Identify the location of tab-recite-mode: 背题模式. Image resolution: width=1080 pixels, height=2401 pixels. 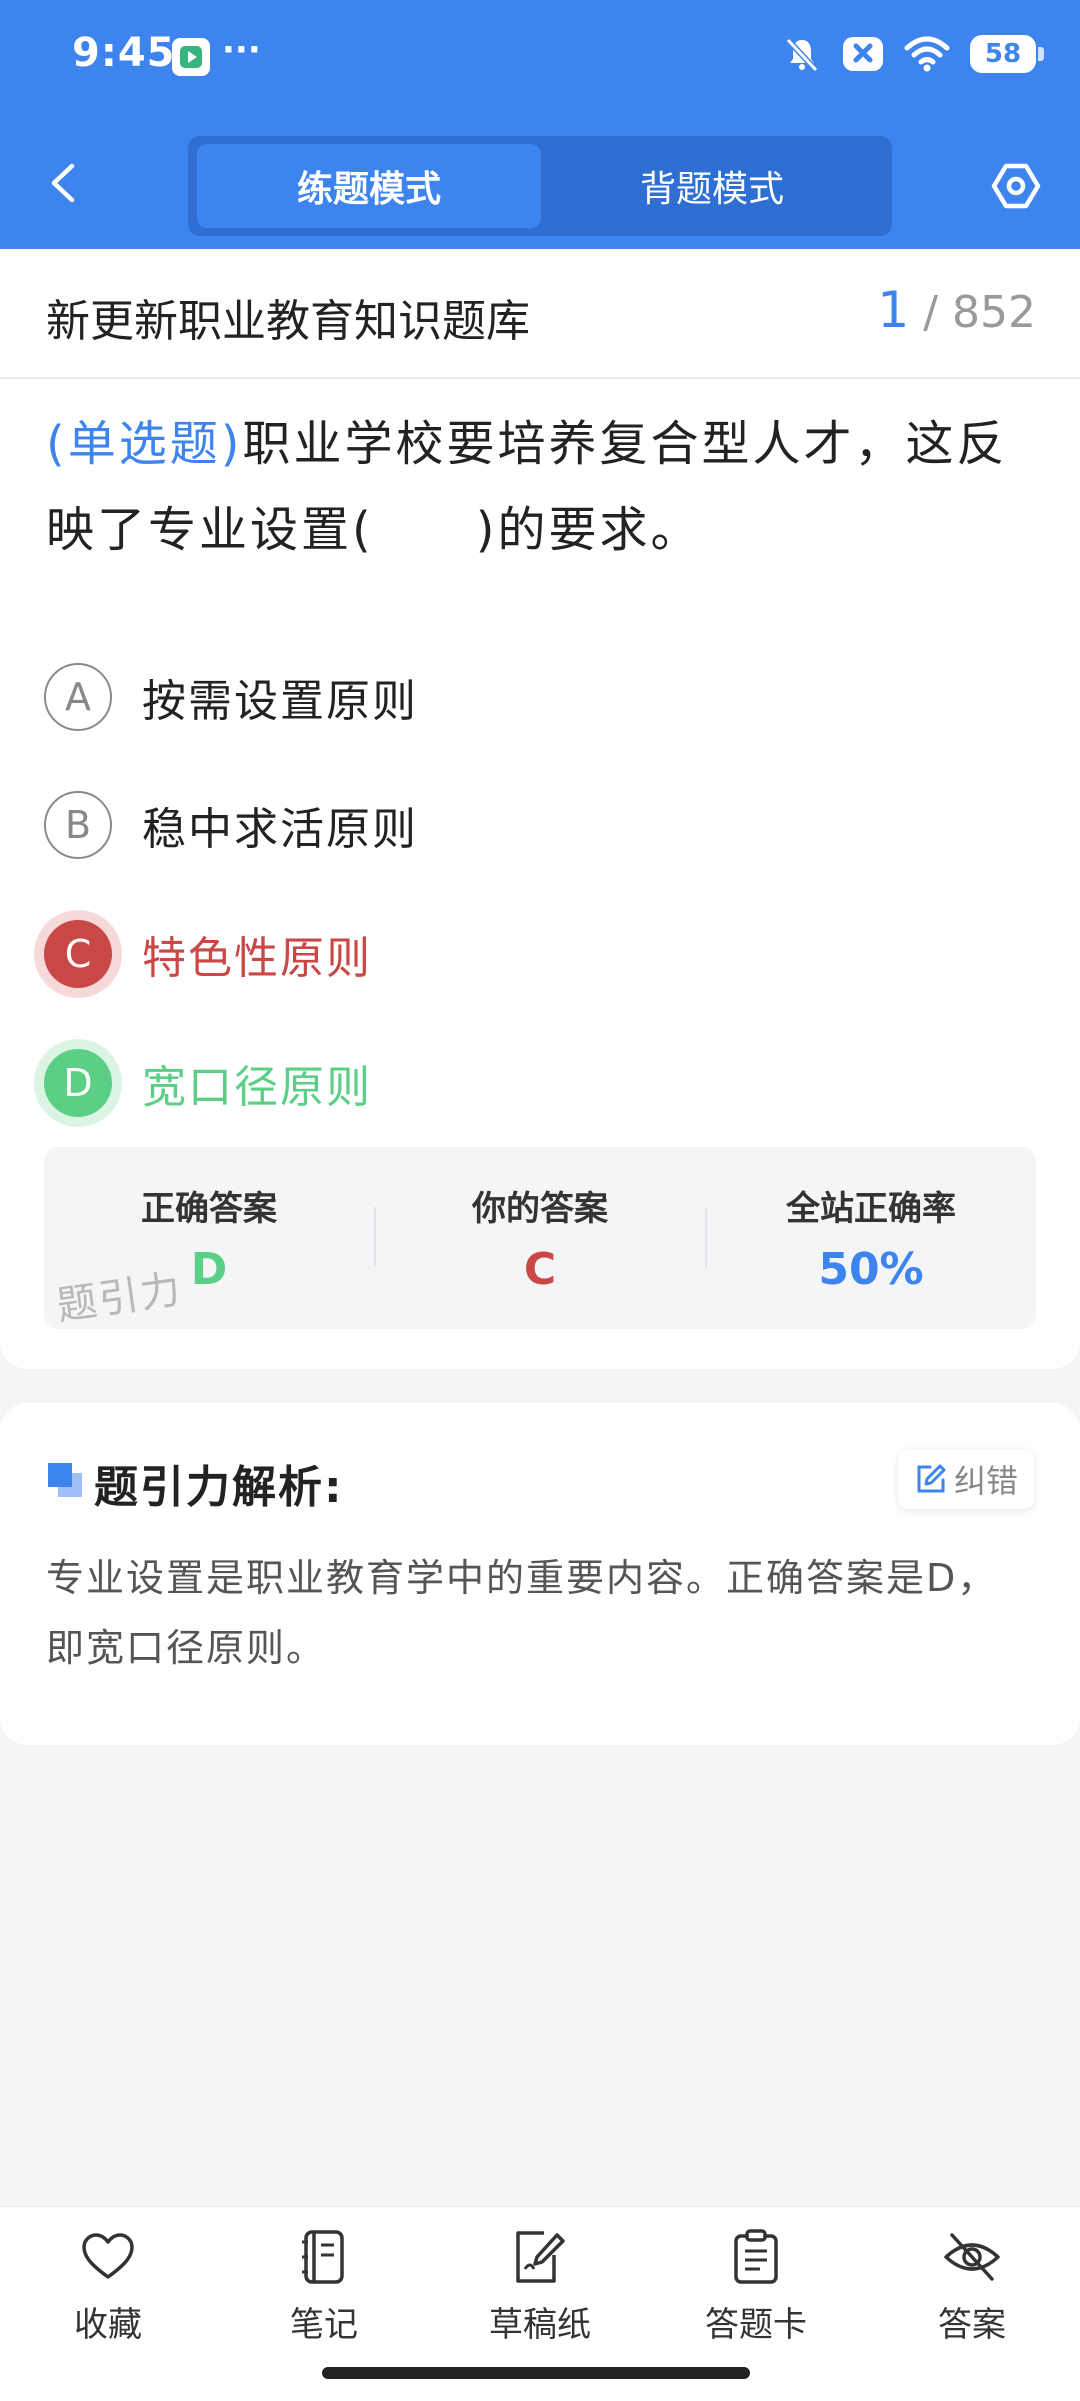
(712, 186).